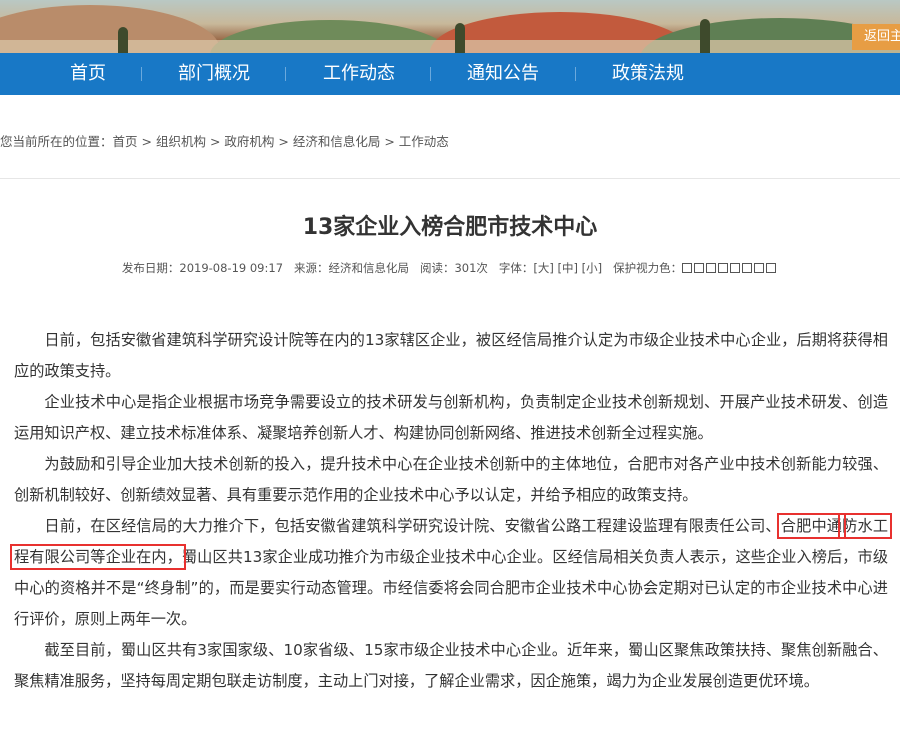  I want to click on banner-lake, so click(450, 46).